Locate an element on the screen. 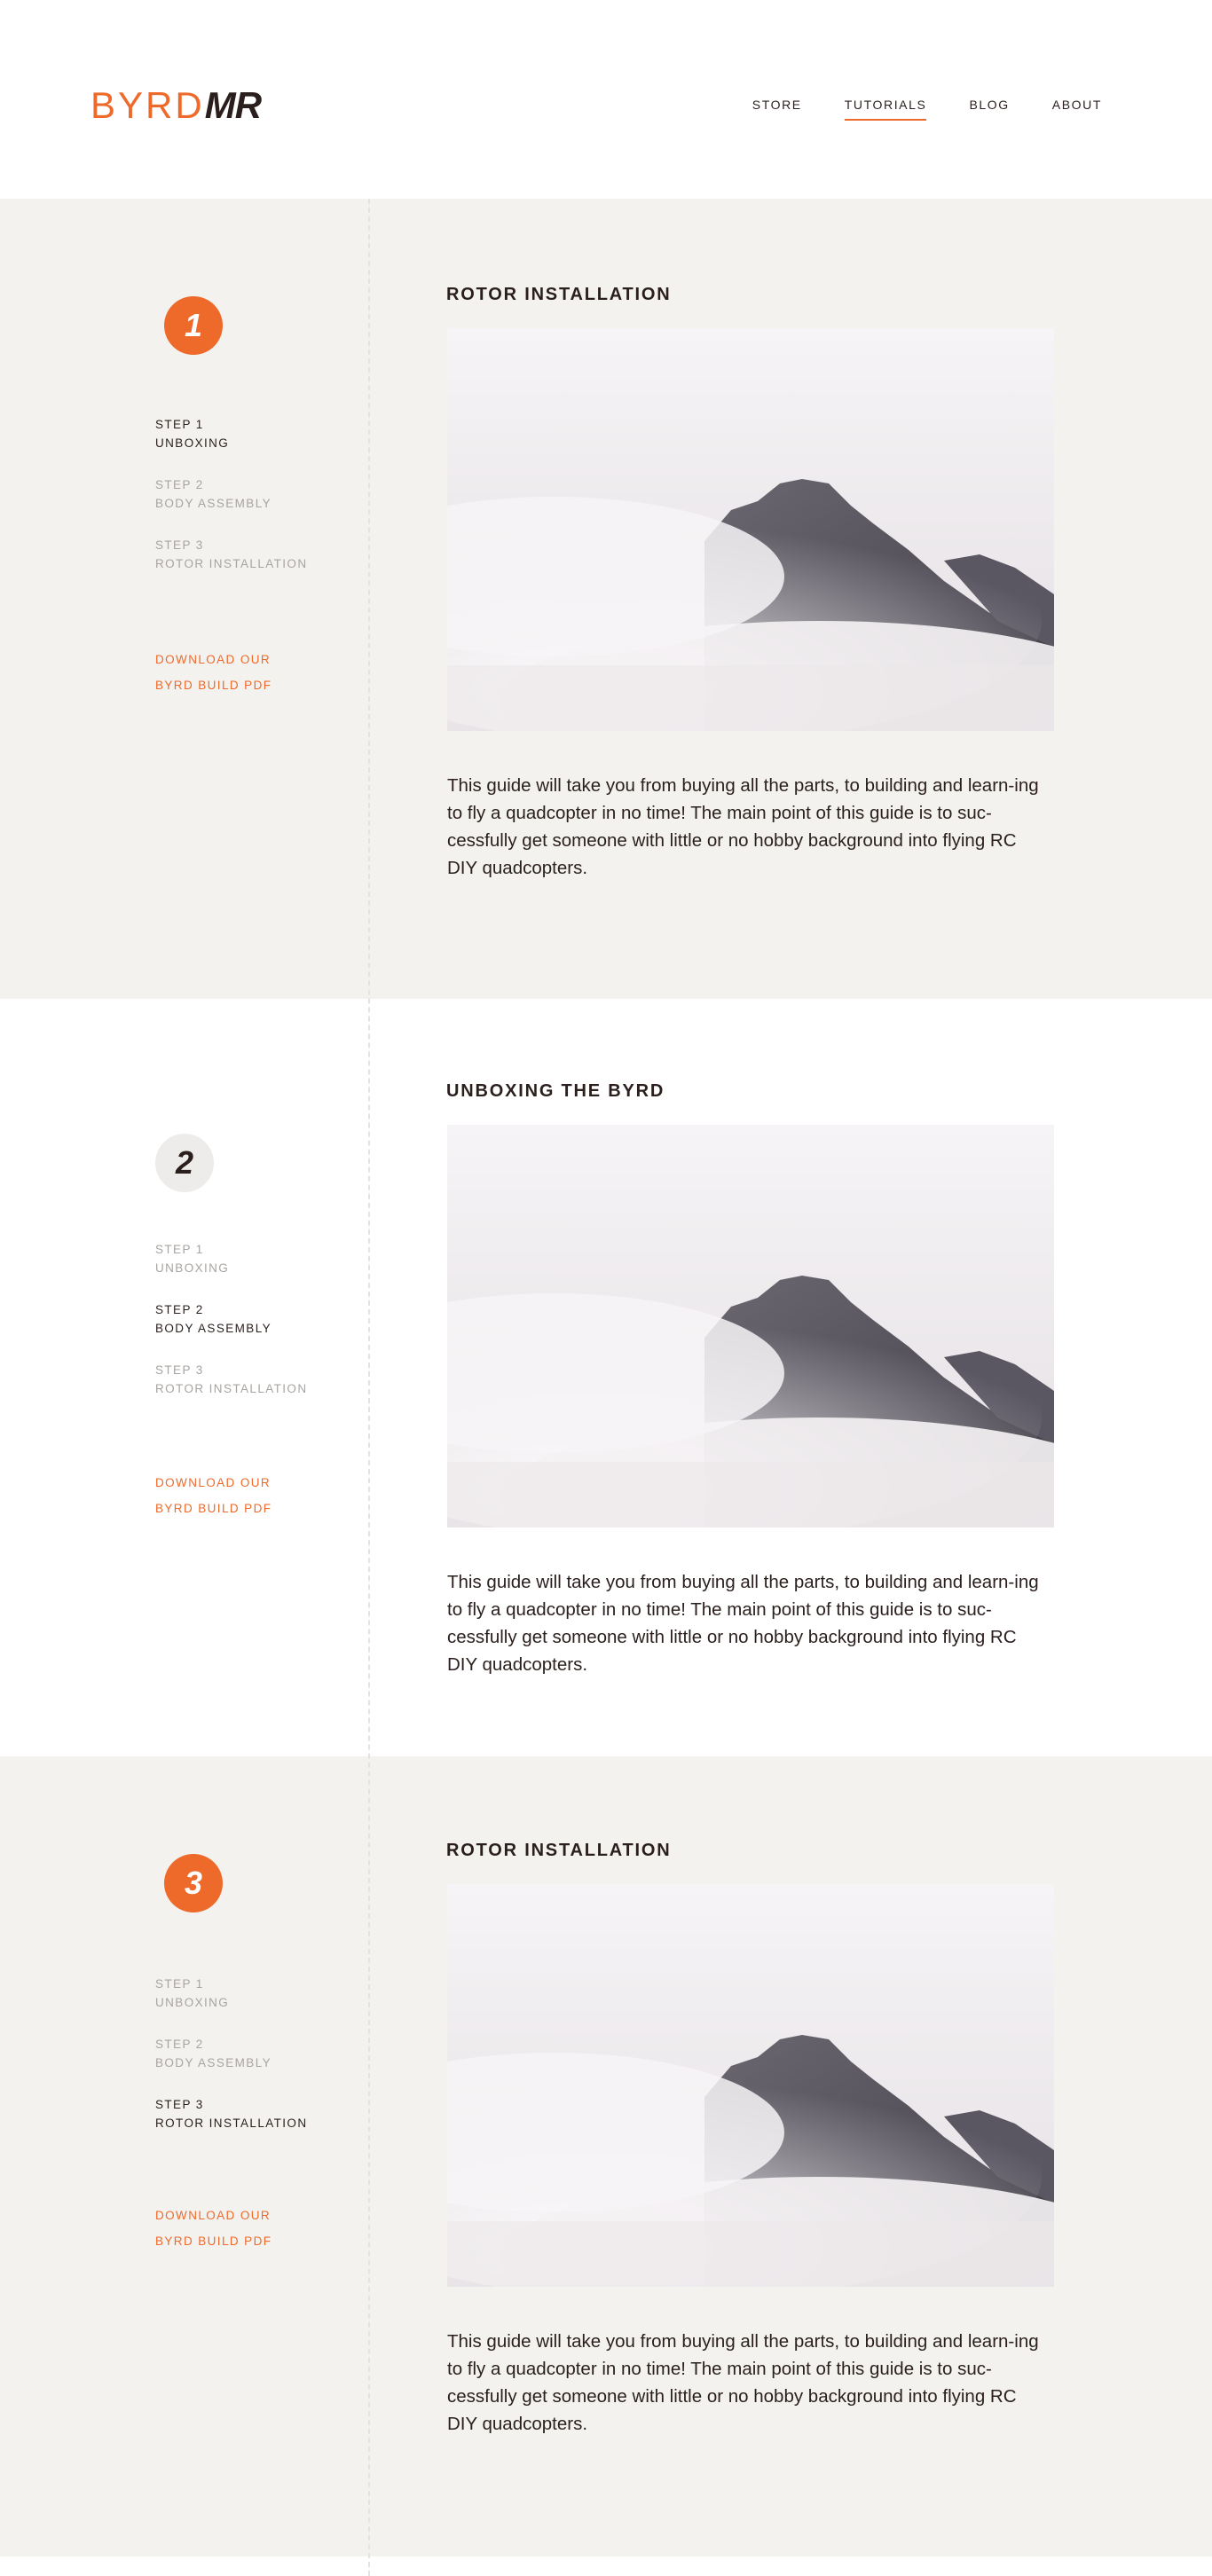 This screenshot has height=2576, width=1212. logo-text-mr: MR is located at coordinates (233, 105).